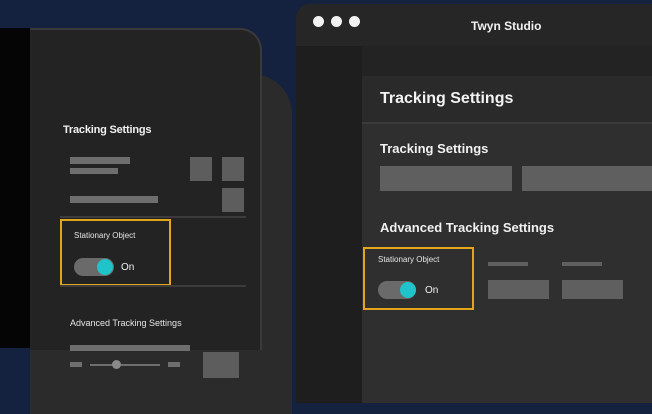  I want to click on slider-track, so click(125, 365).